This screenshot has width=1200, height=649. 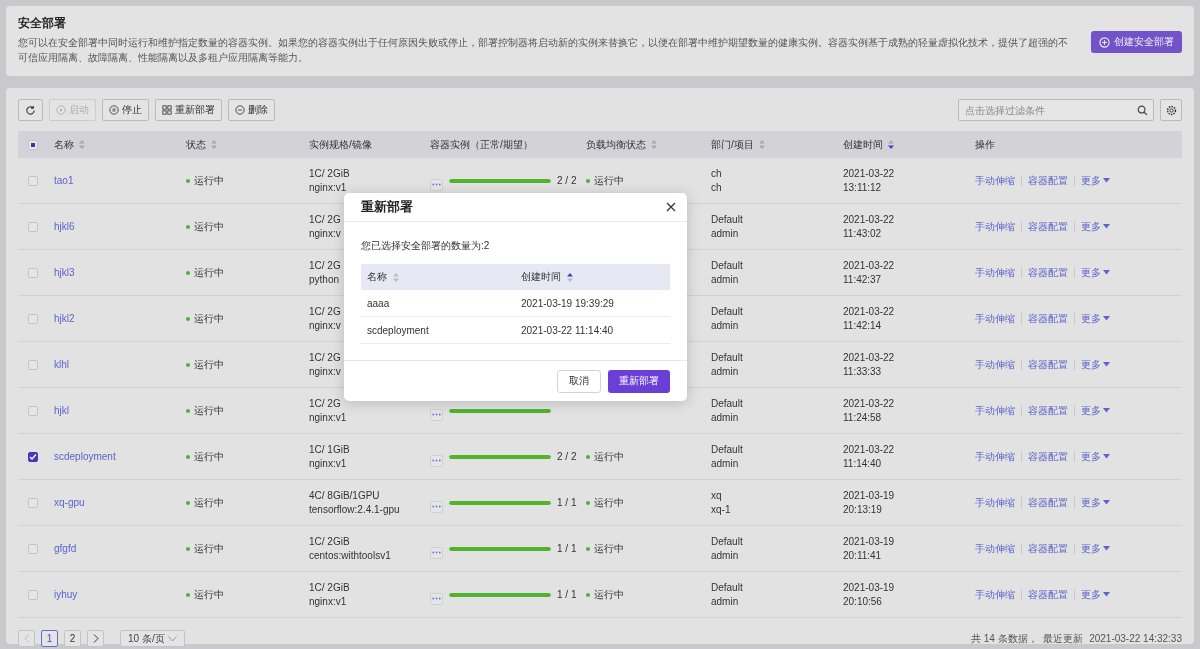 What do you see at coordinates (85, 456) in the screenshot?
I see `deployment-name-link: scdeployment` at bounding box center [85, 456].